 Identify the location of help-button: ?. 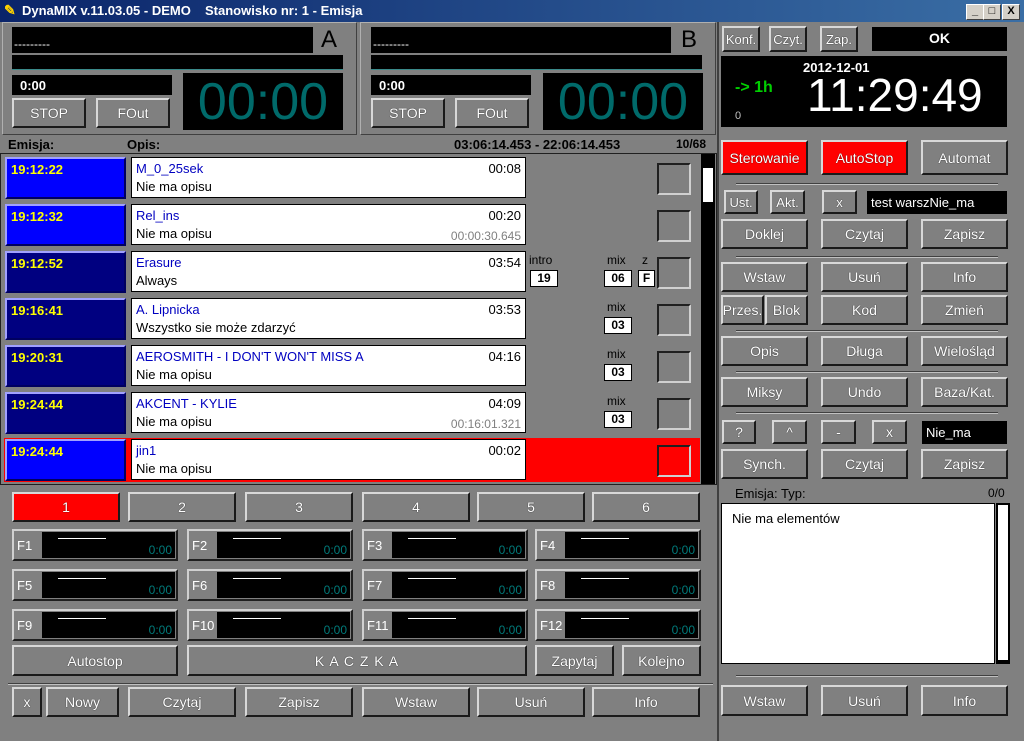
(739, 432).